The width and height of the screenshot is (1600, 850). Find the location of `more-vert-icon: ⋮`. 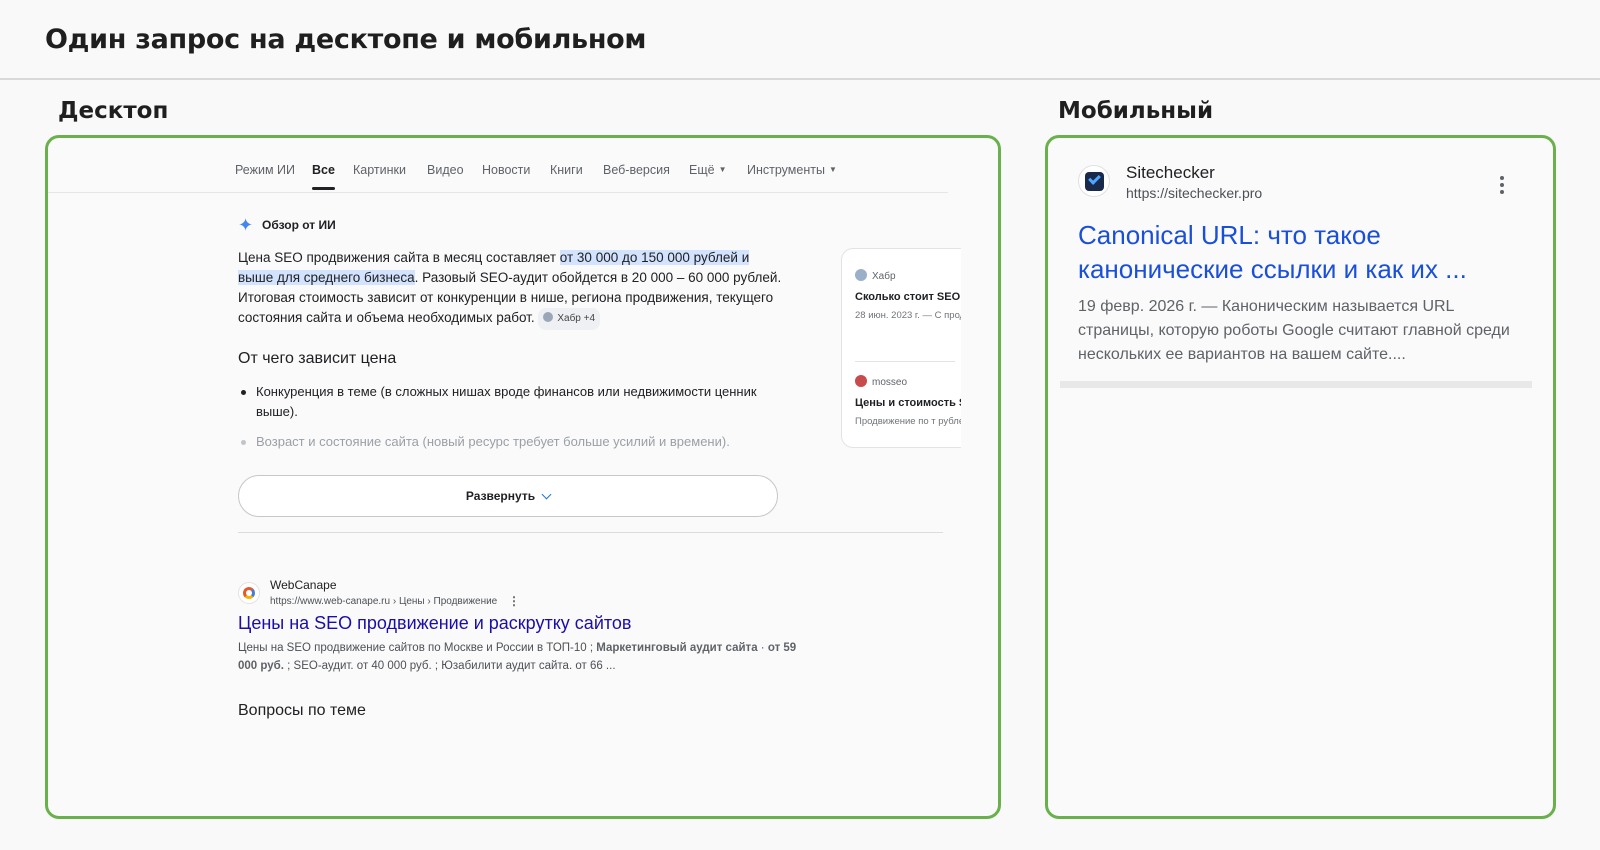

more-vert-icon: ⋮ is located at coordinates (514, 601).